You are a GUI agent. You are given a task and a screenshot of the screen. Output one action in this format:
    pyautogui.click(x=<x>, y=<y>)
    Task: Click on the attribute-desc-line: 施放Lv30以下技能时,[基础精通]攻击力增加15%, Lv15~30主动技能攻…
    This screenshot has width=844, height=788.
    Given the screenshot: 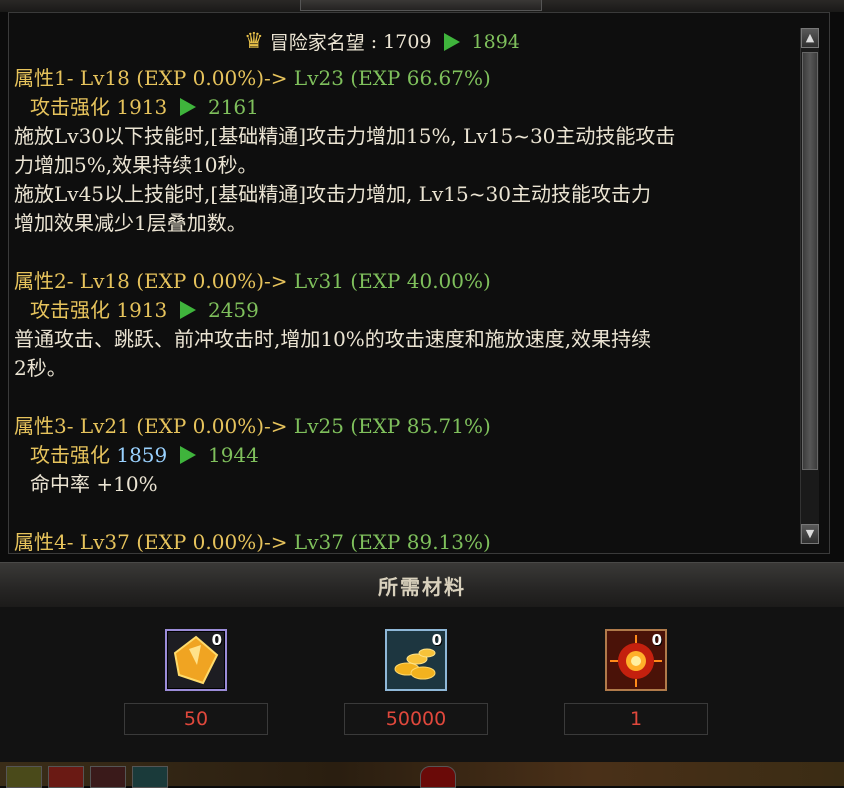 What is the action you would take?
    pyautogui.click(x=345, y=136)
    